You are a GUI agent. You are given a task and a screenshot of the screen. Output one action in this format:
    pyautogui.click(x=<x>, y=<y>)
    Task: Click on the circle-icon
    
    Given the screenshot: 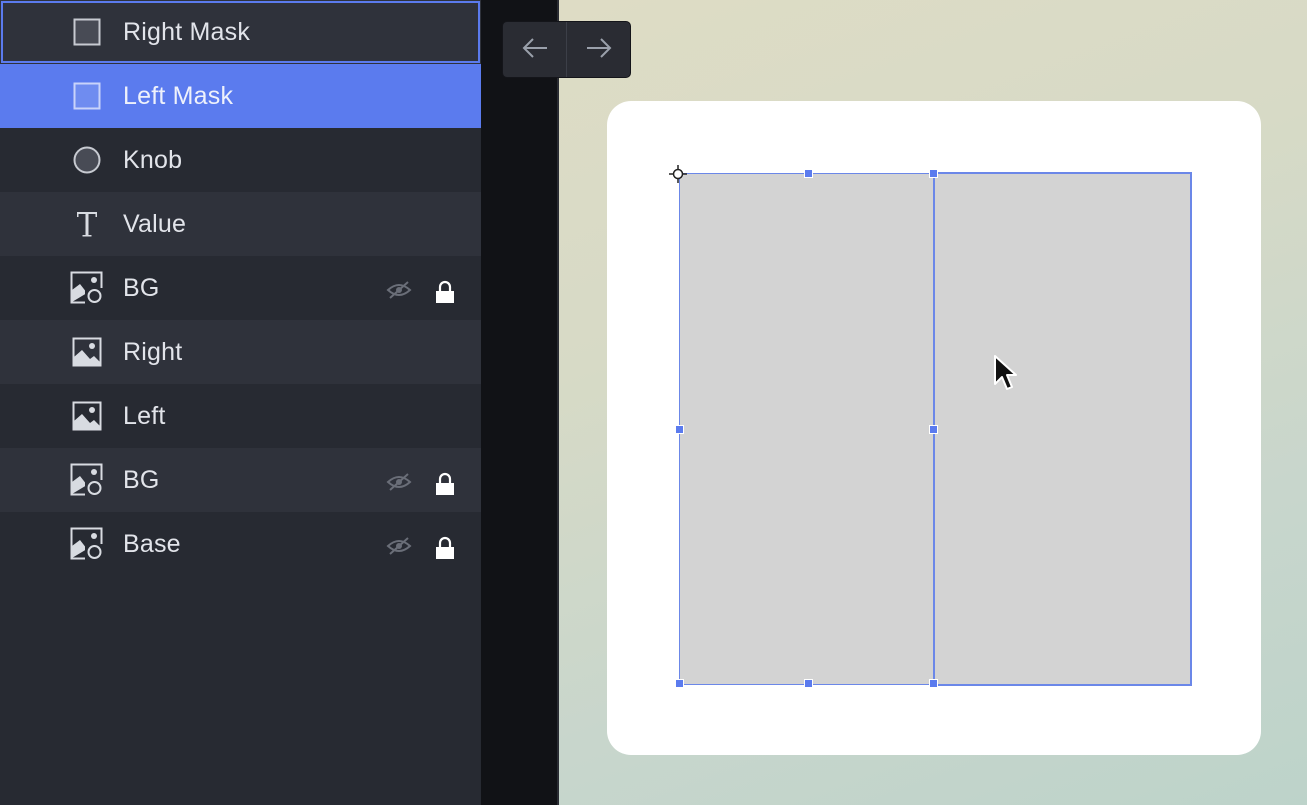 What is the action you would take?
    pyautogui.click(x=87, y=160)
    